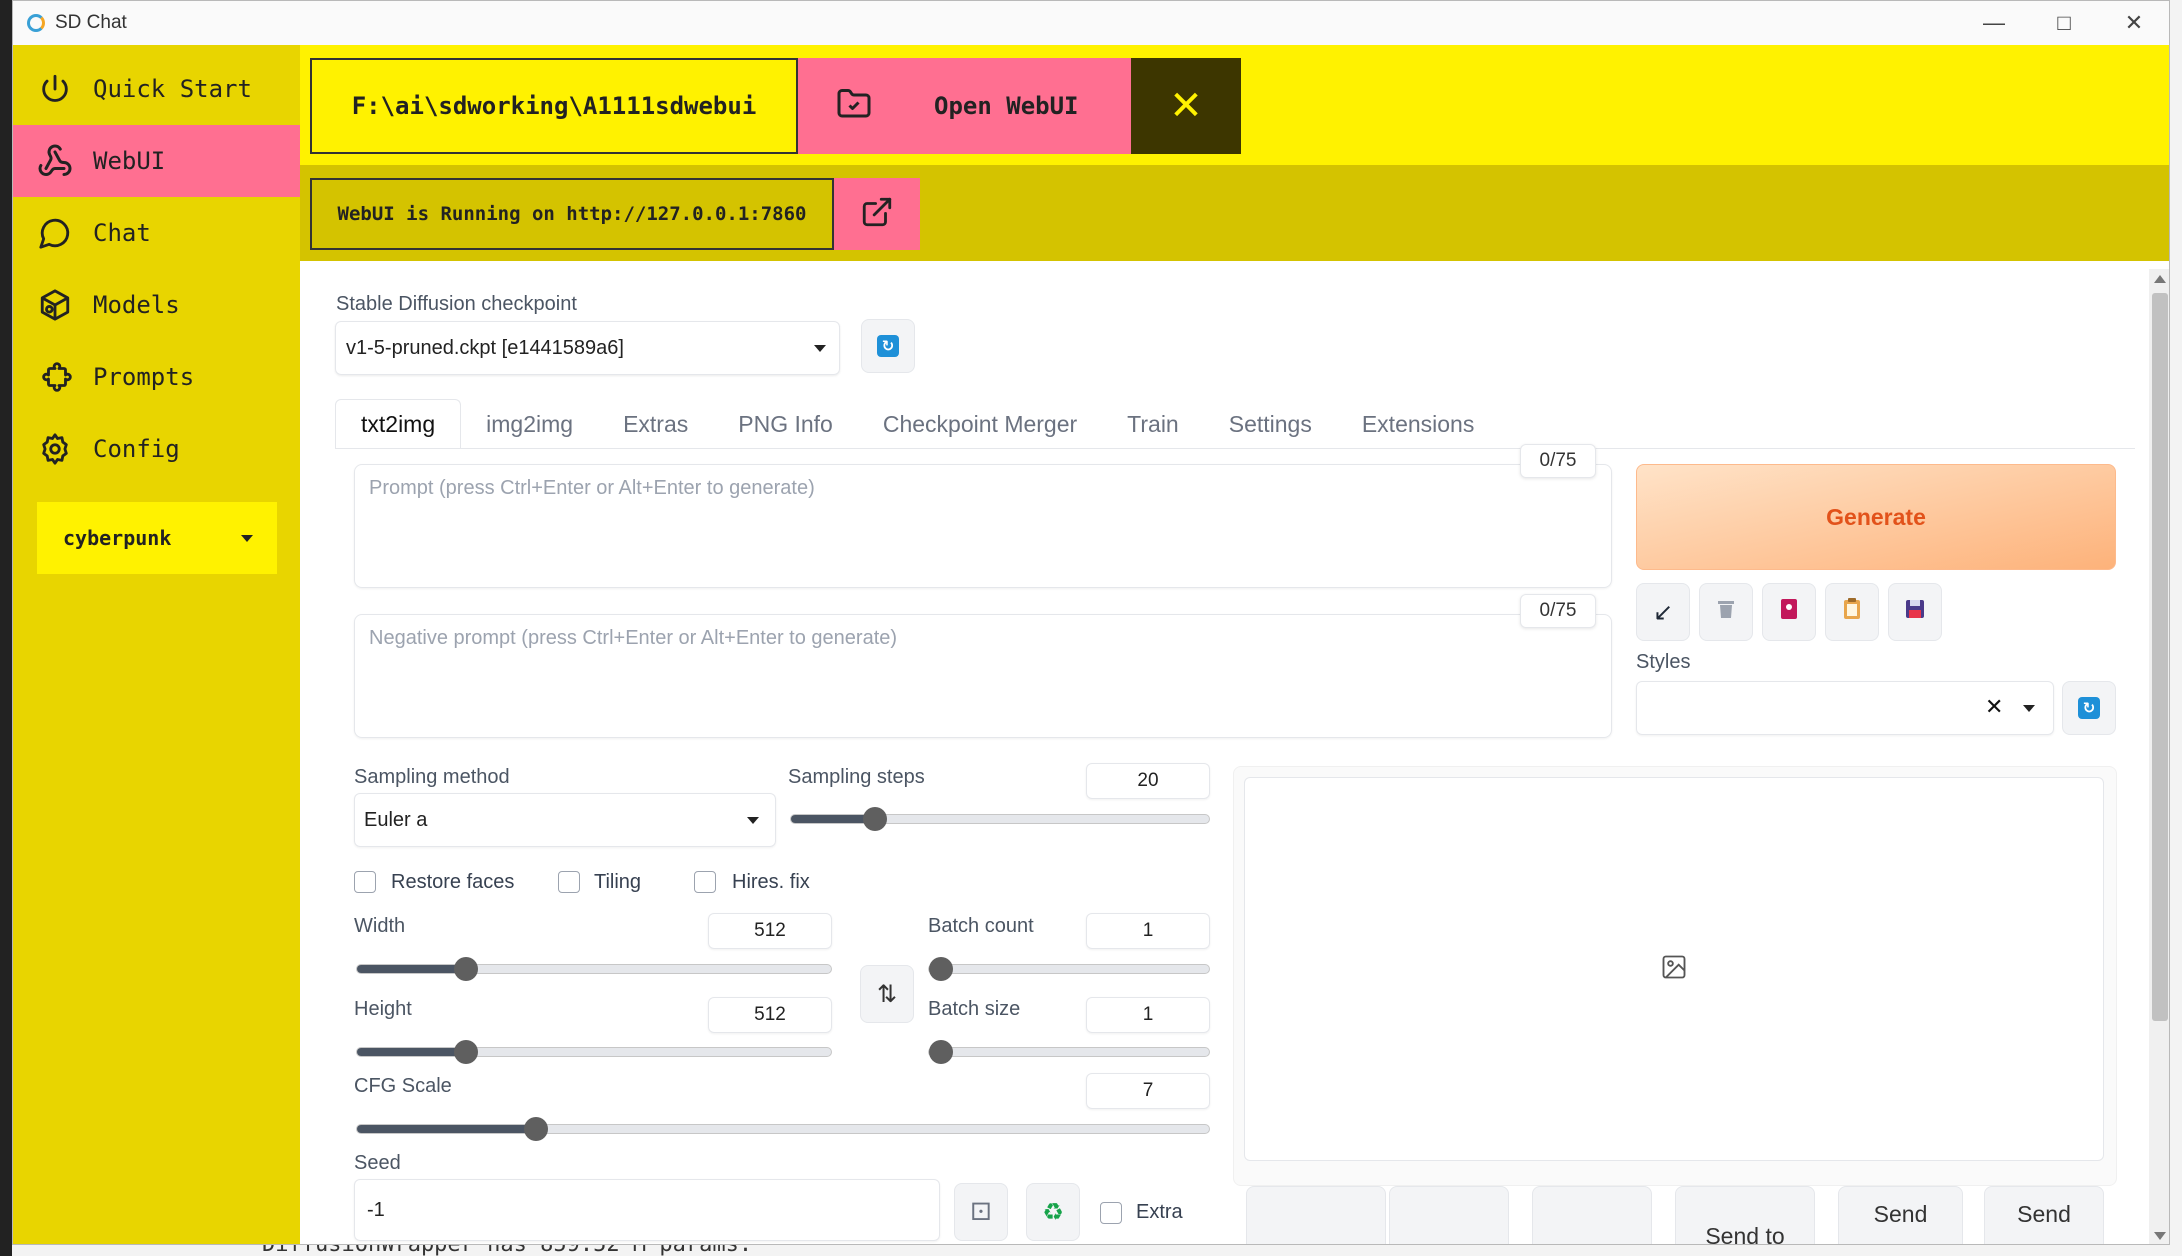  I want to click on refresh-styles-button: ↻, so click(2089, 708).